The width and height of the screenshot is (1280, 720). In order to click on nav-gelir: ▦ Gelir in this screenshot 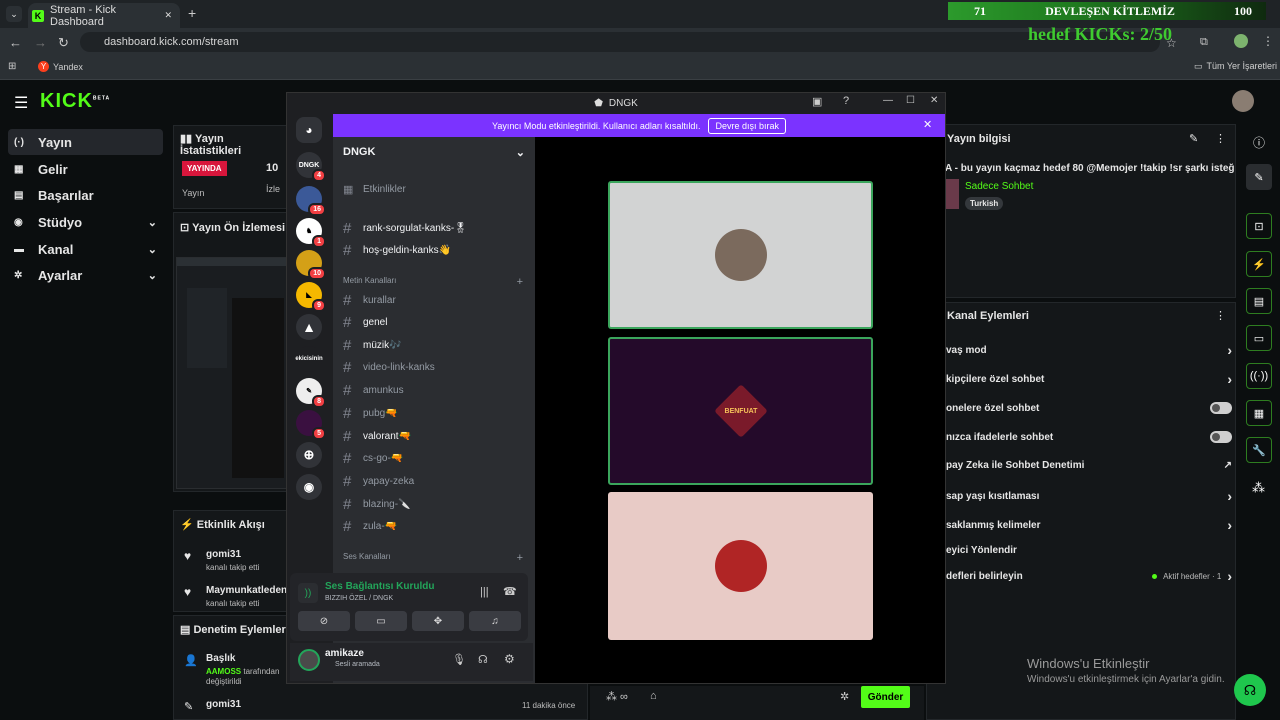, I will do `click(85, 169)`.